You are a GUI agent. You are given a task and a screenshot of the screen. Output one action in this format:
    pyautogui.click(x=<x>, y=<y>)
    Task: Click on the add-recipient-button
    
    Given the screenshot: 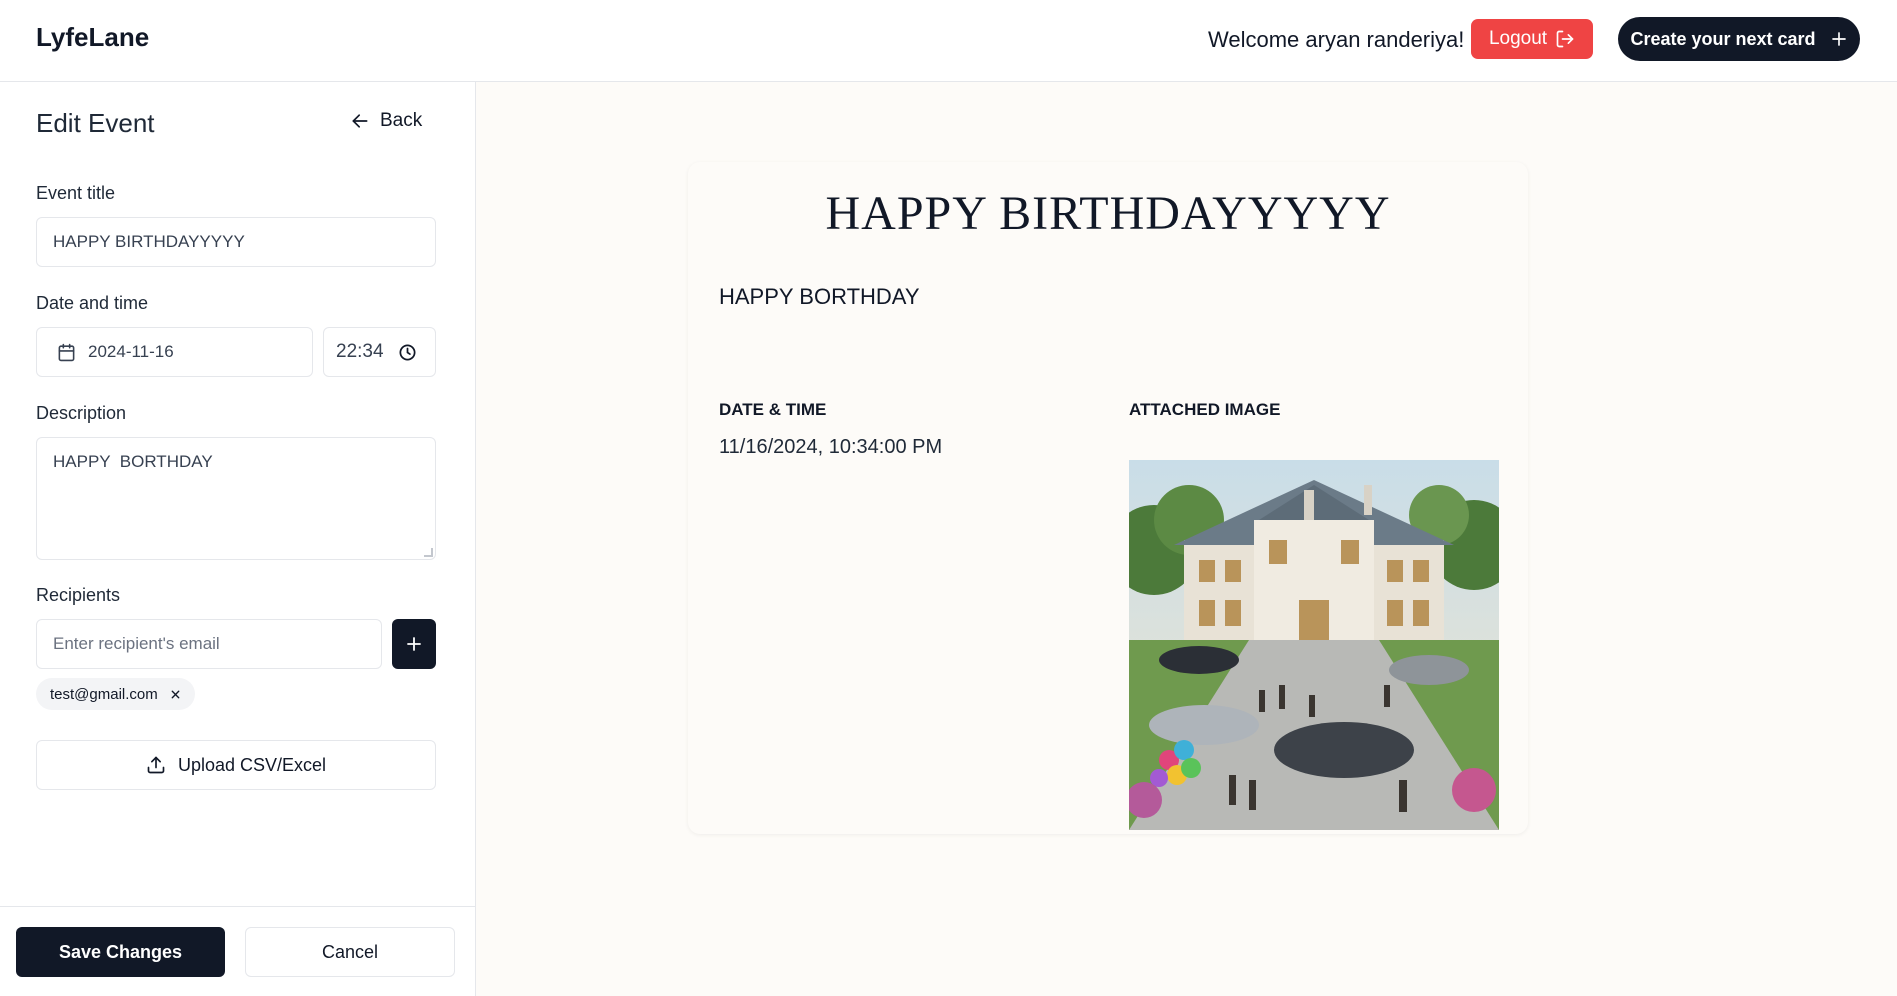 What is the action you would take?
    pyautogui.click(x=414, y=644)
    